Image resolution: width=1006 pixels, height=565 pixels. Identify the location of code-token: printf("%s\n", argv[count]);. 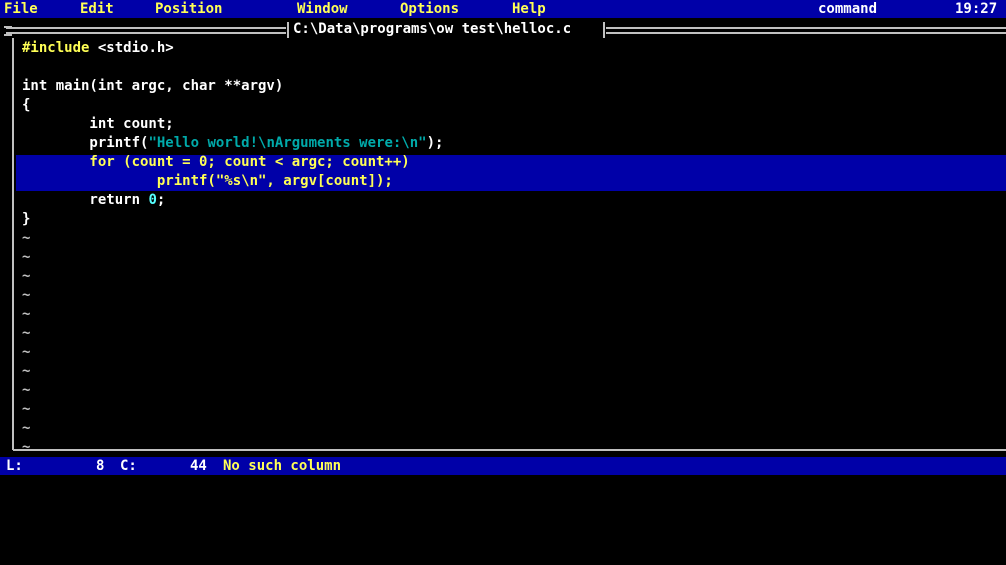
(207, 181).